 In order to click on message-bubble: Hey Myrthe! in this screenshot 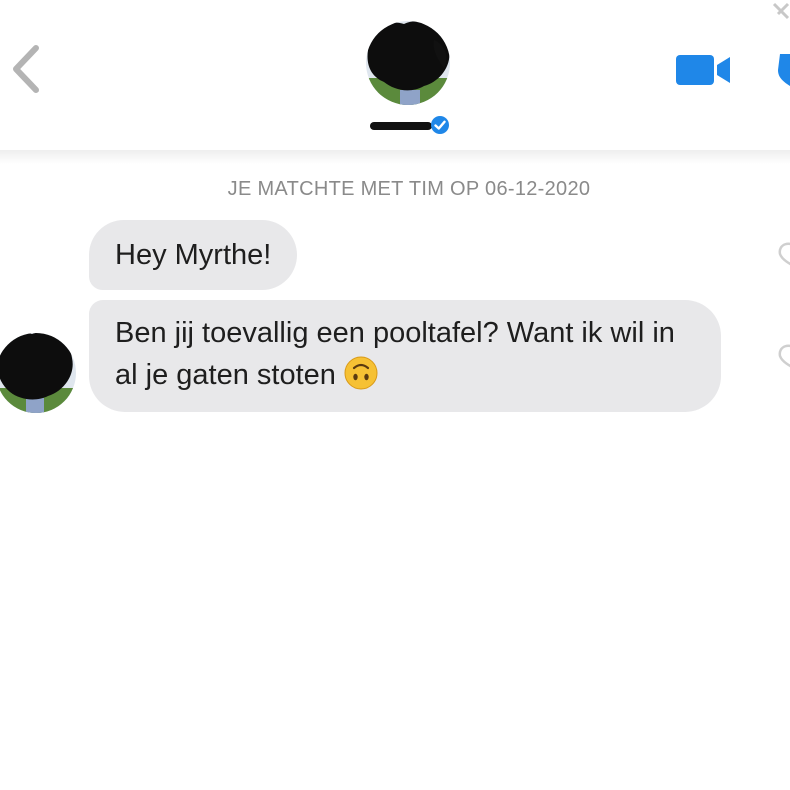, I will do `click(193, 255)`.